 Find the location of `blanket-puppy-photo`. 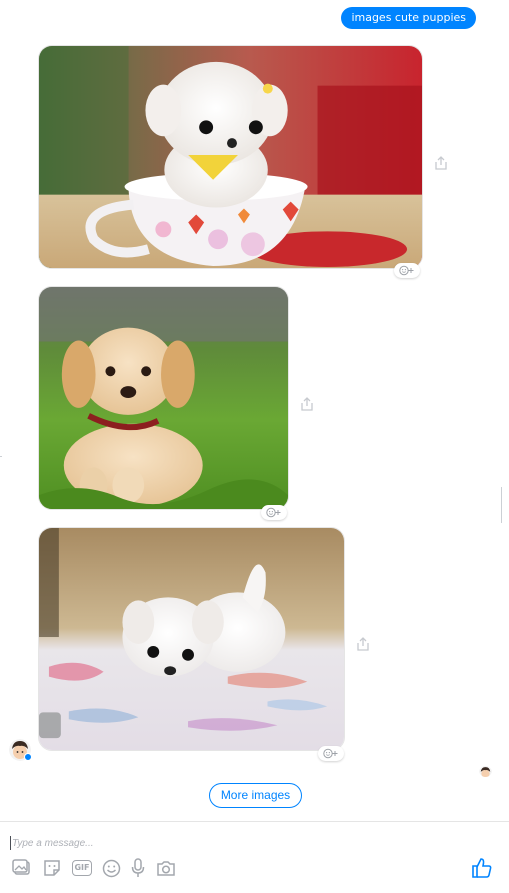

blanket-puppy-photo is located at coordinates (191, 639).